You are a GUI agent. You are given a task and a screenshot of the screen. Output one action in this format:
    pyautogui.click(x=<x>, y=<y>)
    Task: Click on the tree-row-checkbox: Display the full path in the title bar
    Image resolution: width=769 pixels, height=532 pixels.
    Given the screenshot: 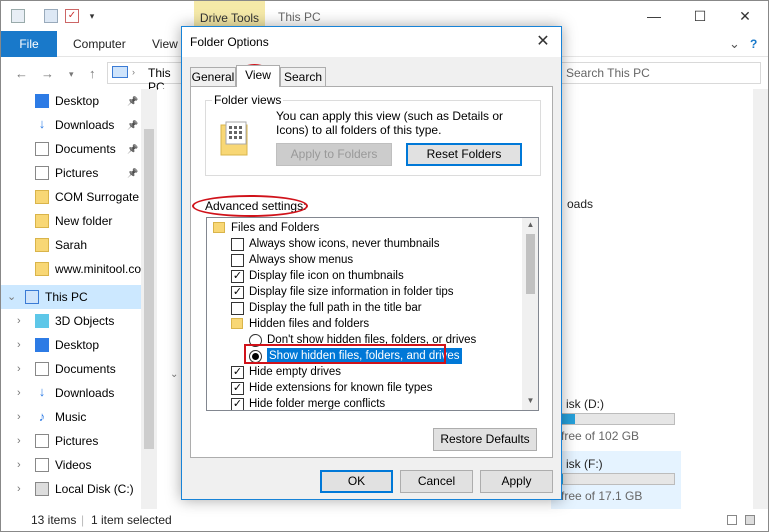 What is the action you would take?
    pyautogui.click(x=363, y=308)
    